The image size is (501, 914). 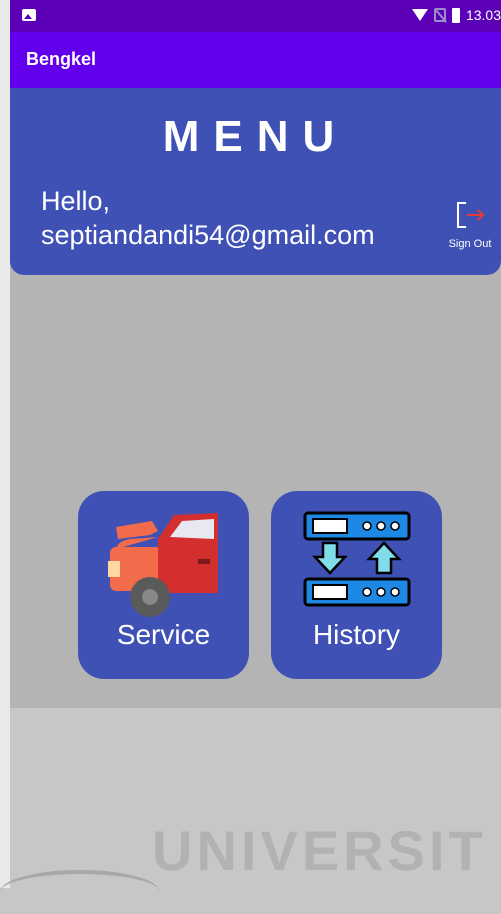 What do you see at coordinates (471, 215) in the screenshot?
I see `sign-out-icon` at bounding box center [471, 215].